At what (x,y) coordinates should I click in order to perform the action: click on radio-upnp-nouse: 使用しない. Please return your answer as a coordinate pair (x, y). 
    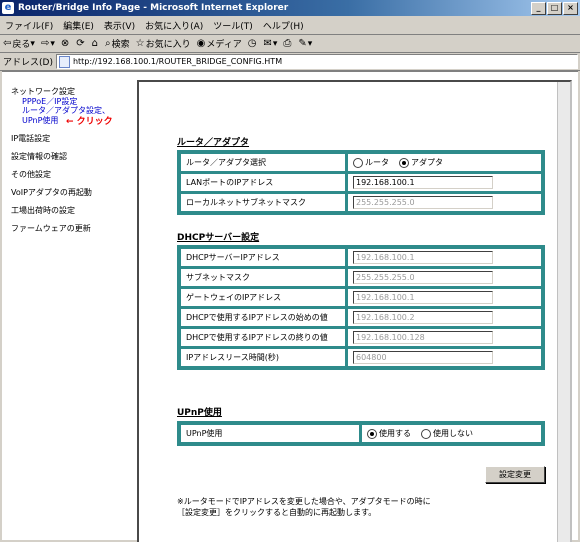
    Looking at the image, I should click on (447, 433).